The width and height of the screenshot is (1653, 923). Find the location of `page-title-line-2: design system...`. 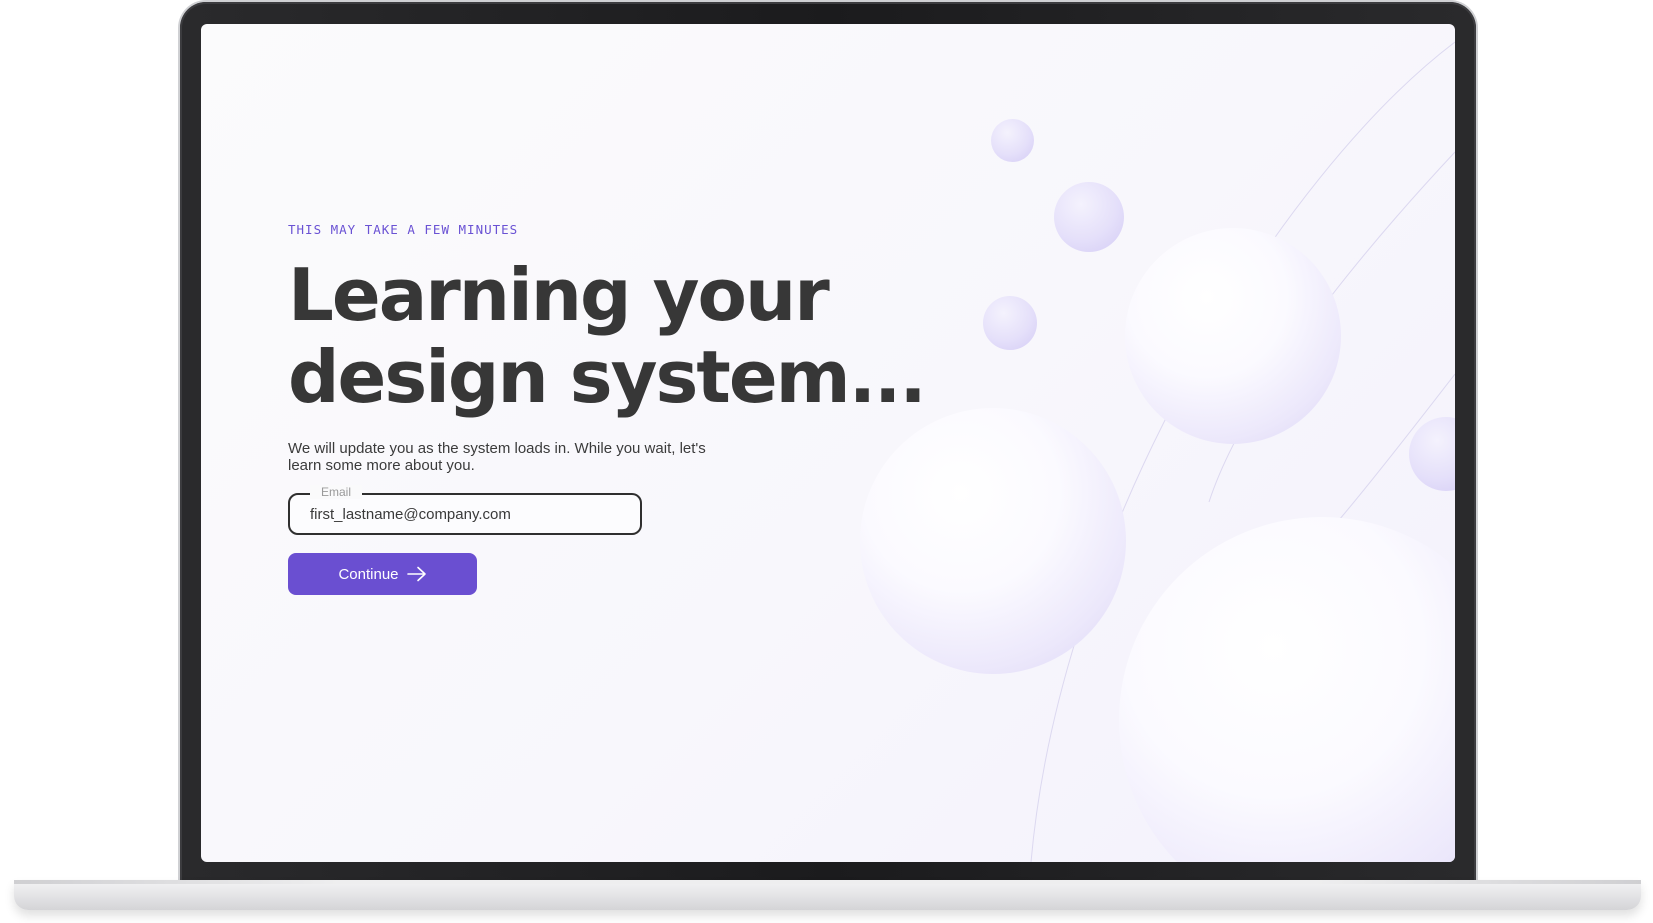

page-title-line-2: design system... is located at coordinates (607, 377).